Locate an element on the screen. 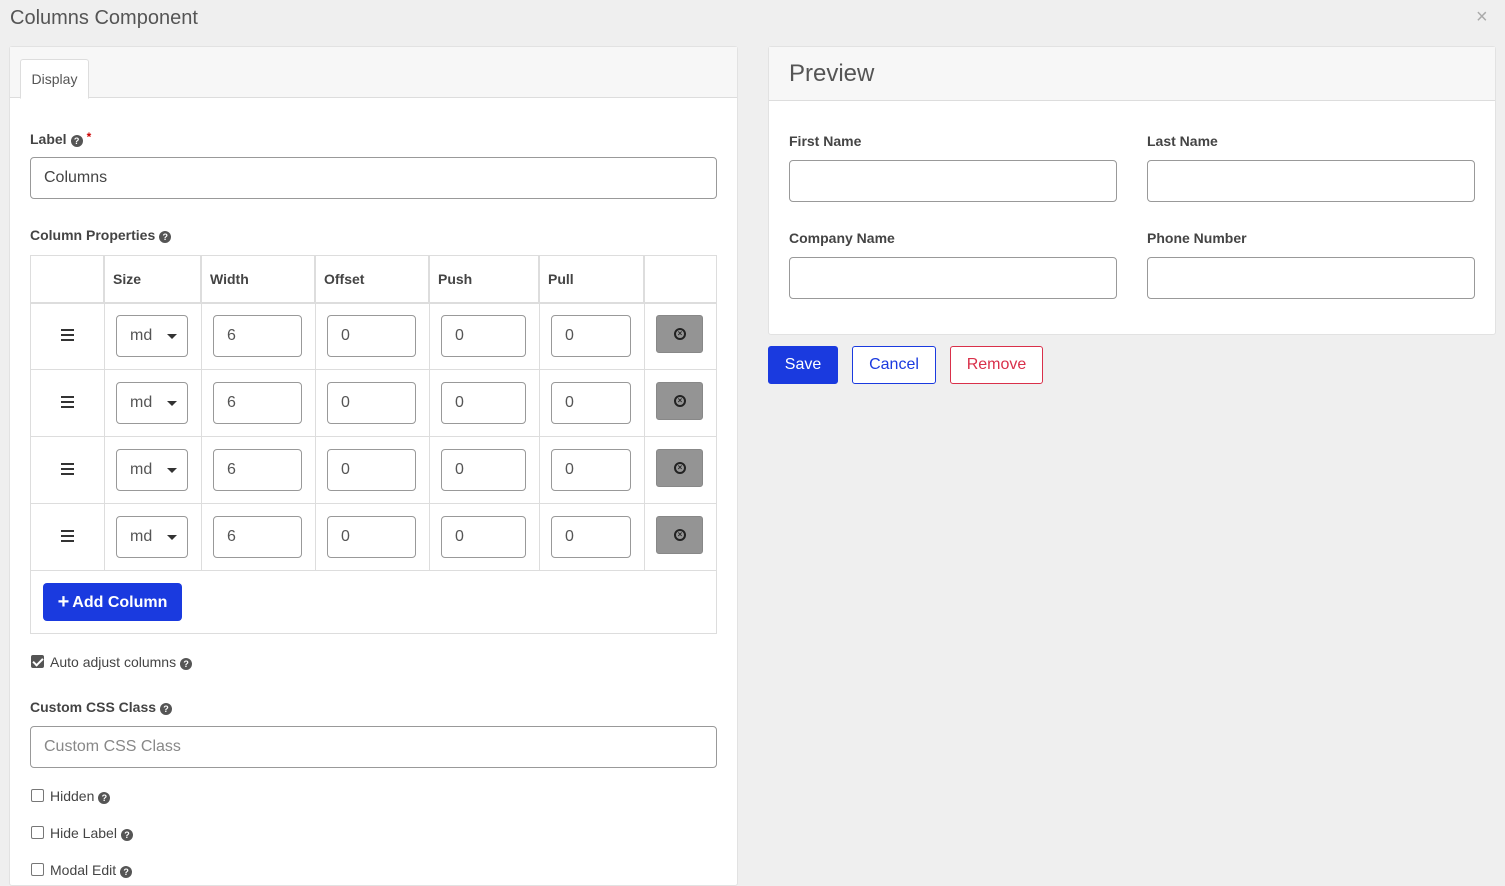  phone-number-input is located at coordinates (1311, 278).